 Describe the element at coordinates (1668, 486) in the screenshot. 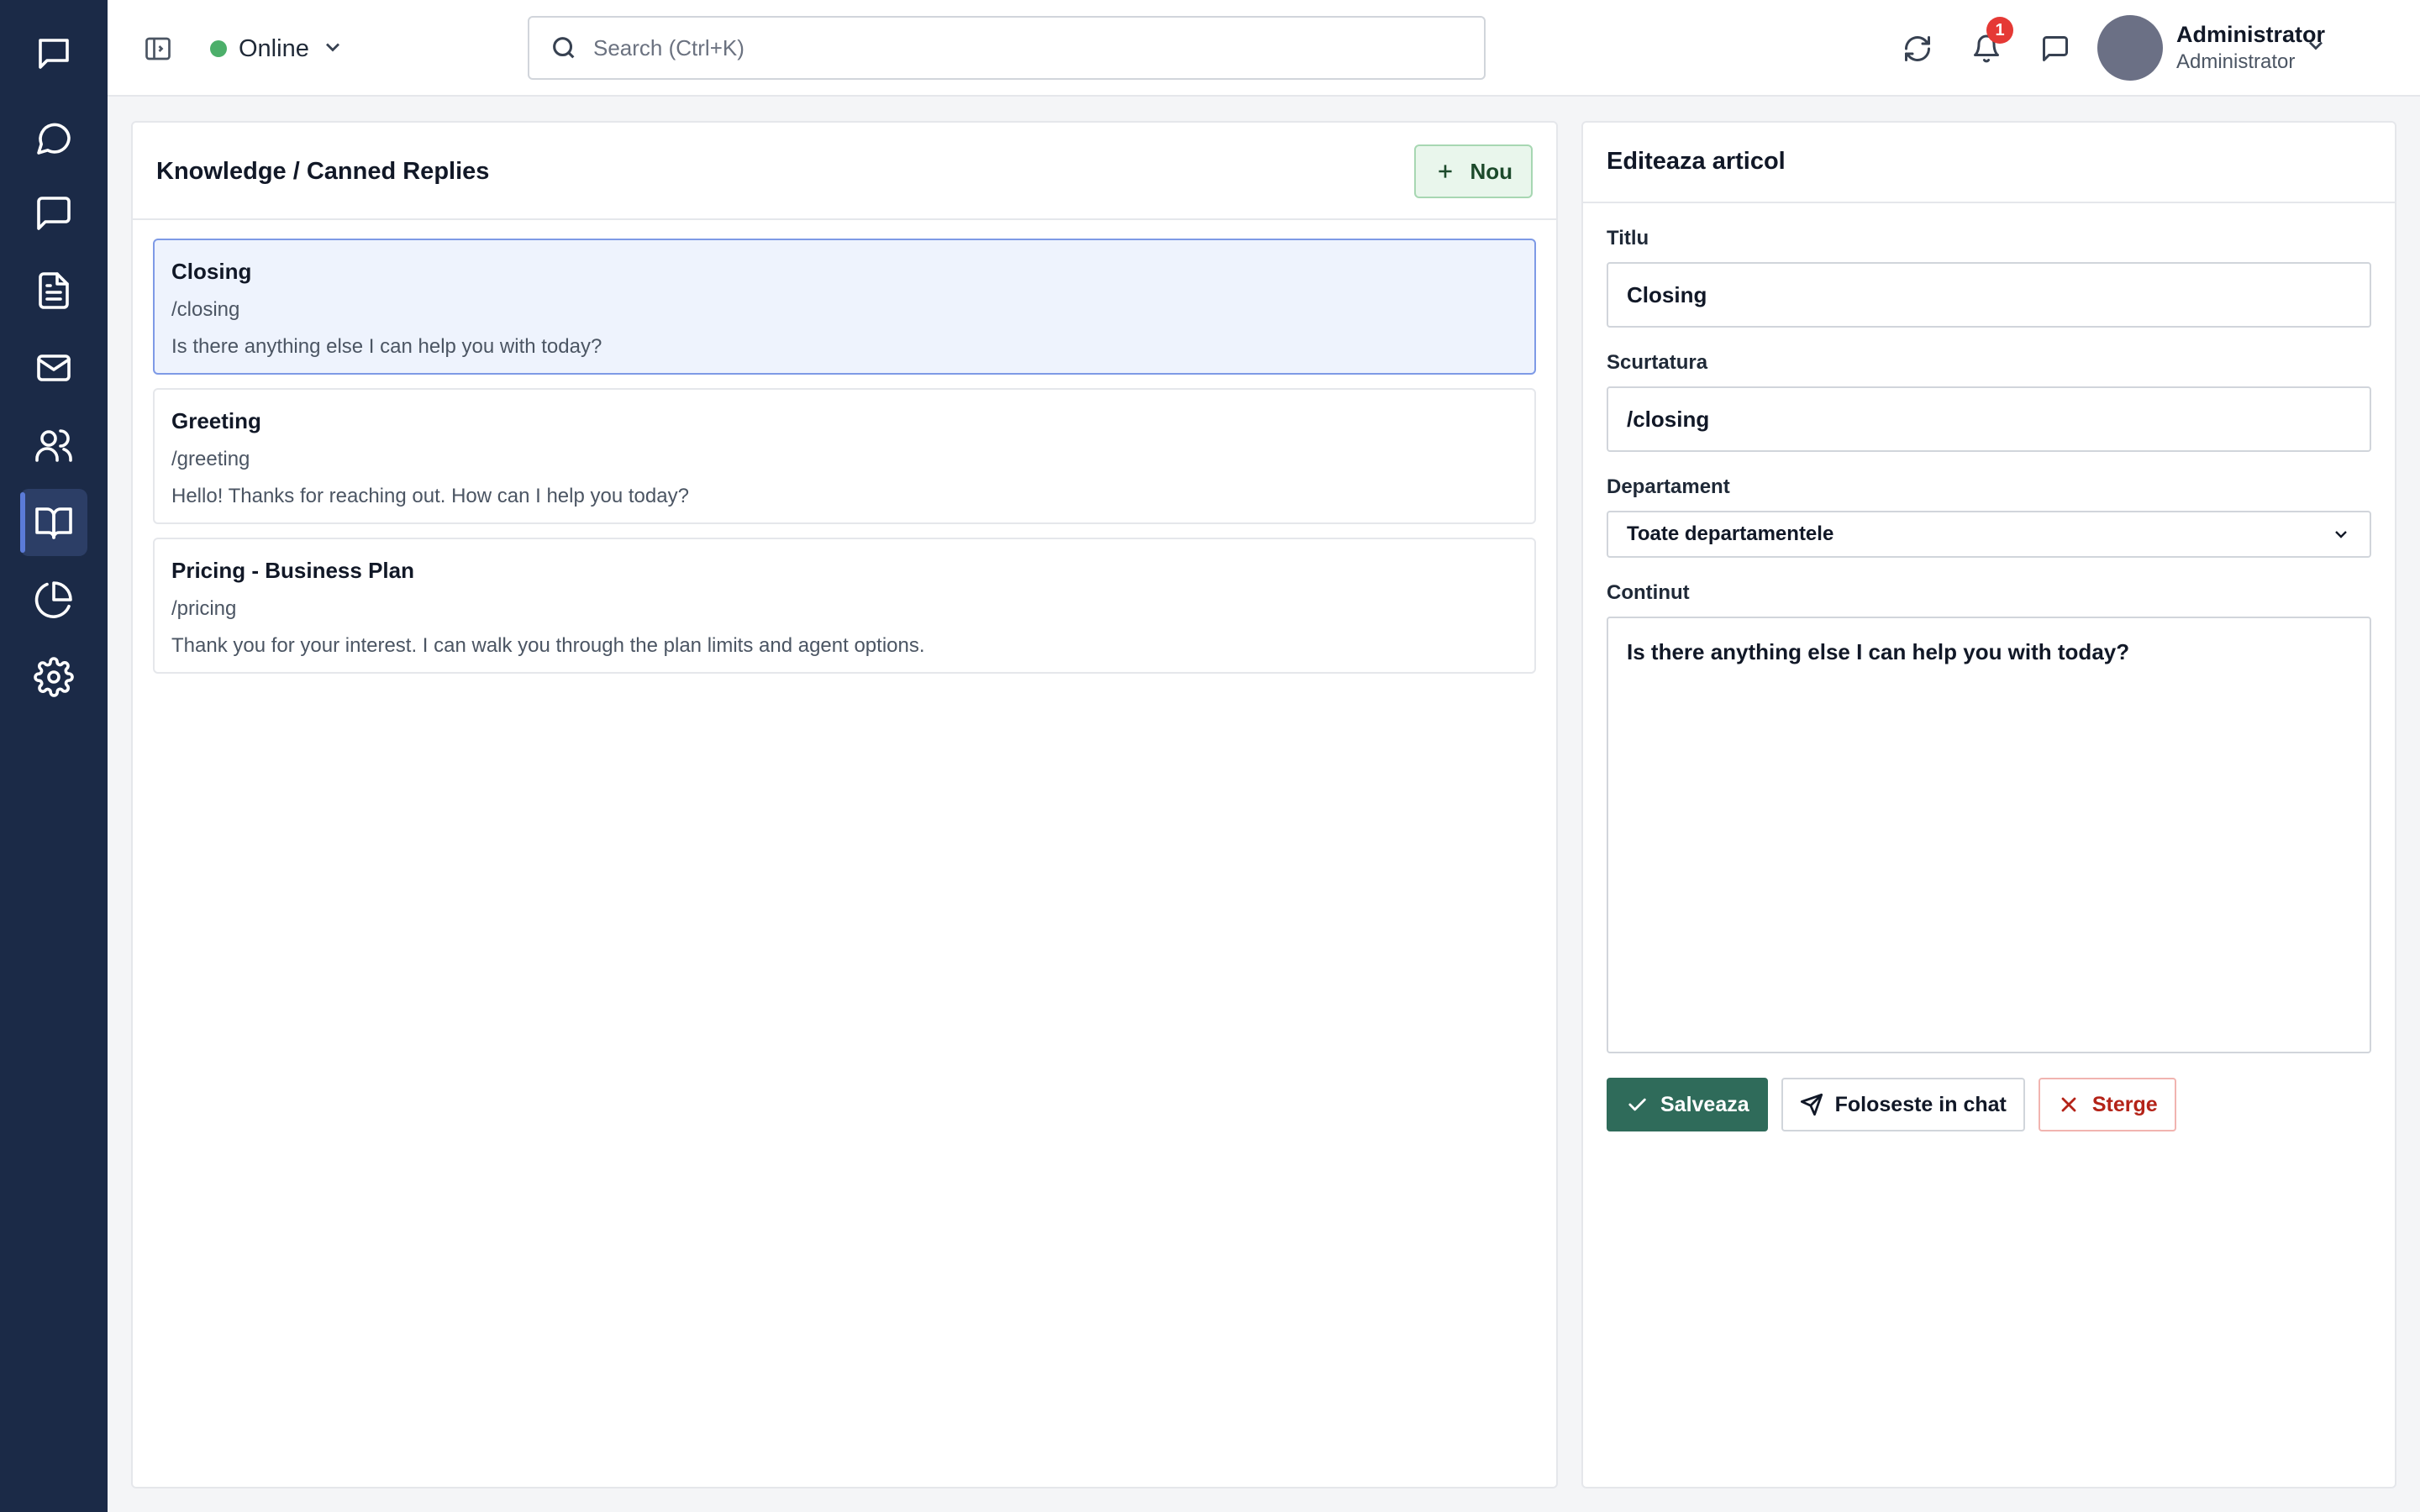

I see `department-label: Departament` at that location.